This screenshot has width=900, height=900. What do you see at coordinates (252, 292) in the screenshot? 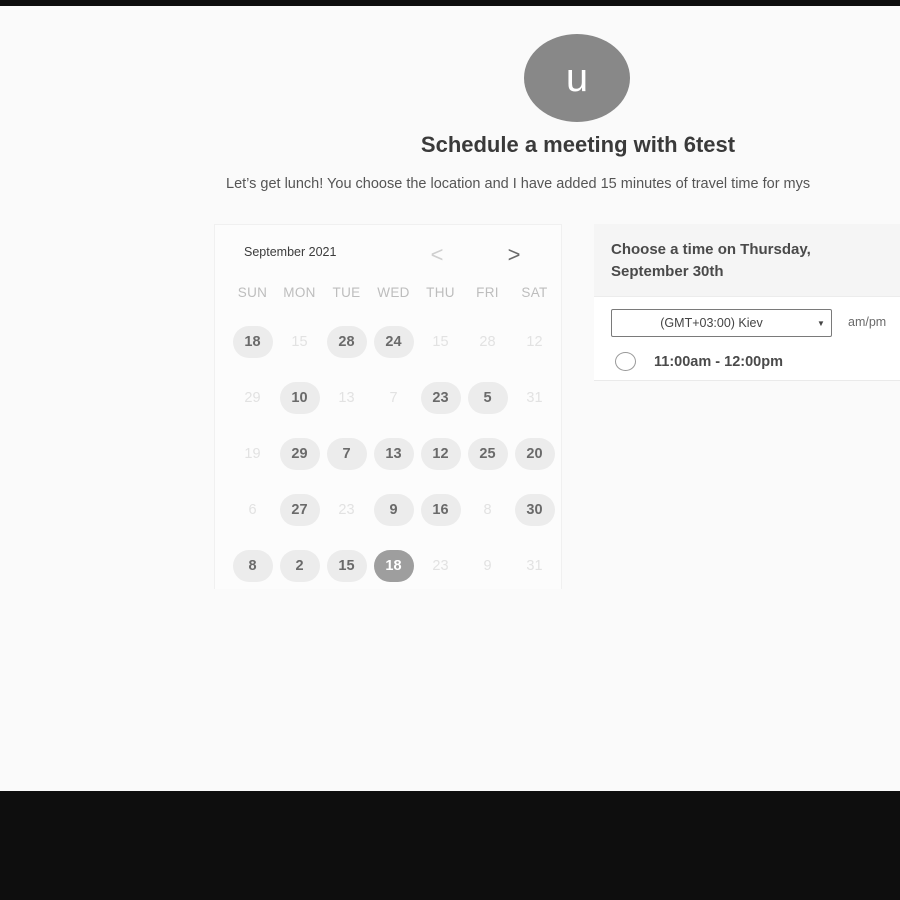
I see `weekday-sun: SUN` at bounding box center [252, 292].